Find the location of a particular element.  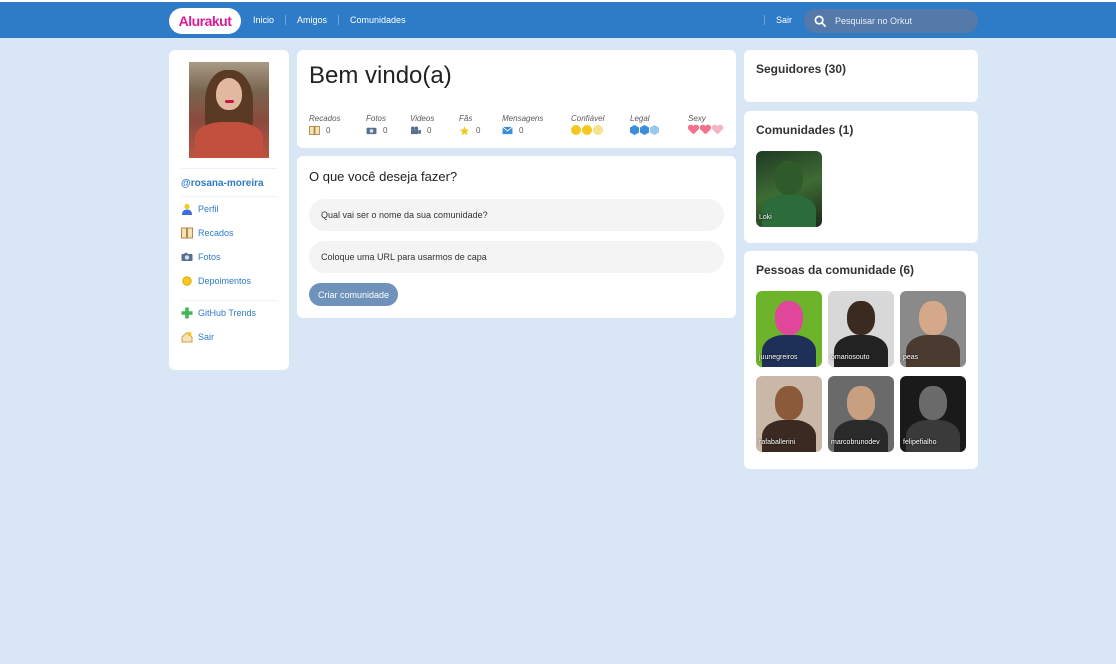

top-bar: Alurakut Inicio Amigos Comunidades Sair is located at coordinates (558, 19).